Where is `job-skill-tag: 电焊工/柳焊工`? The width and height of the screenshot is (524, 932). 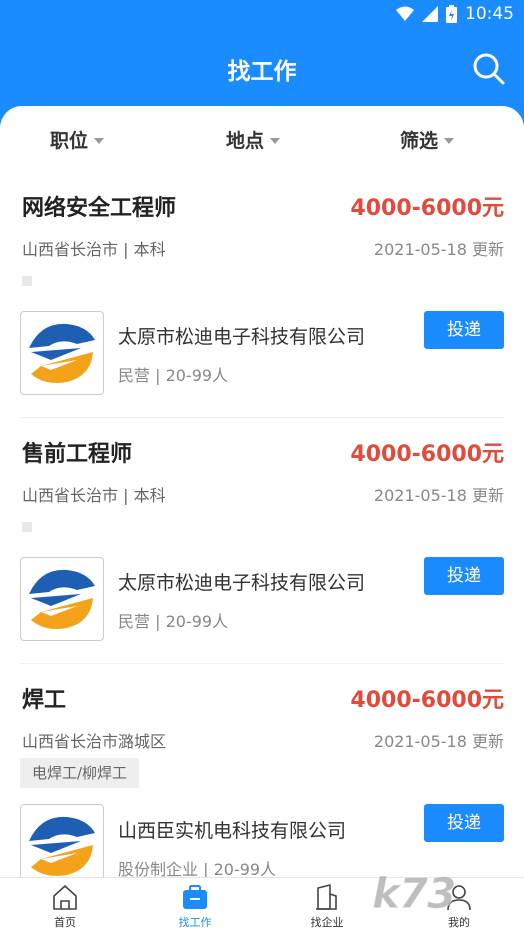
job-skill-tag: 电焊工/柳焊工 is located at coordinates (80, 773).